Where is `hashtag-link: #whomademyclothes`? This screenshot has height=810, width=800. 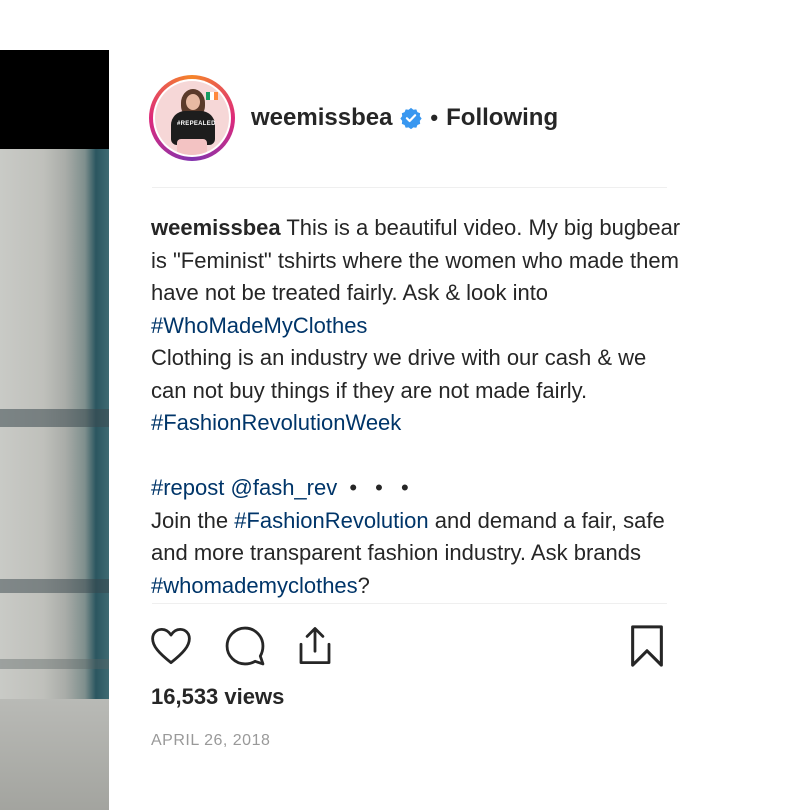
hashtag-link: #whomademyclothes is located at coordinates (254, 585).